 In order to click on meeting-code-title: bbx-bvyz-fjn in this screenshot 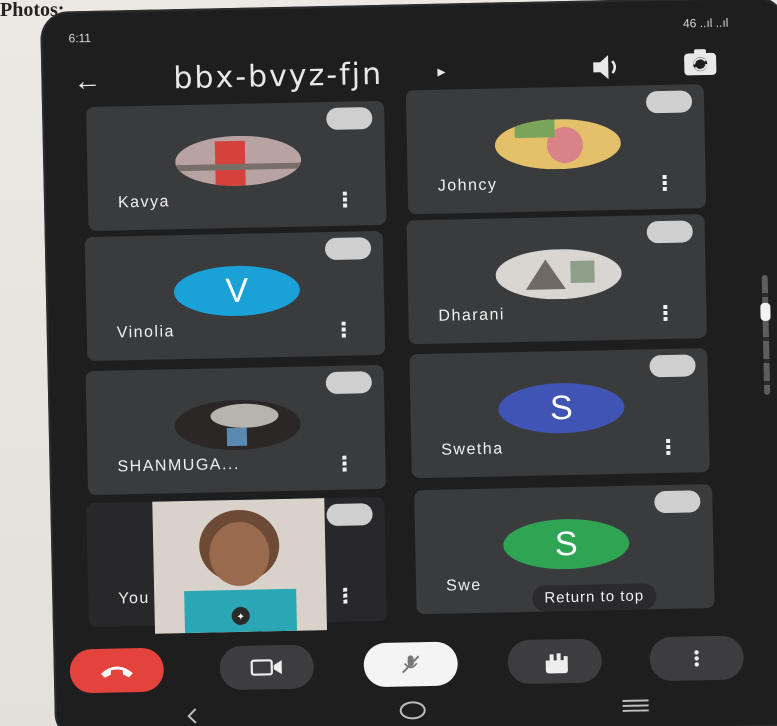, I will do `click(278, 76)`.